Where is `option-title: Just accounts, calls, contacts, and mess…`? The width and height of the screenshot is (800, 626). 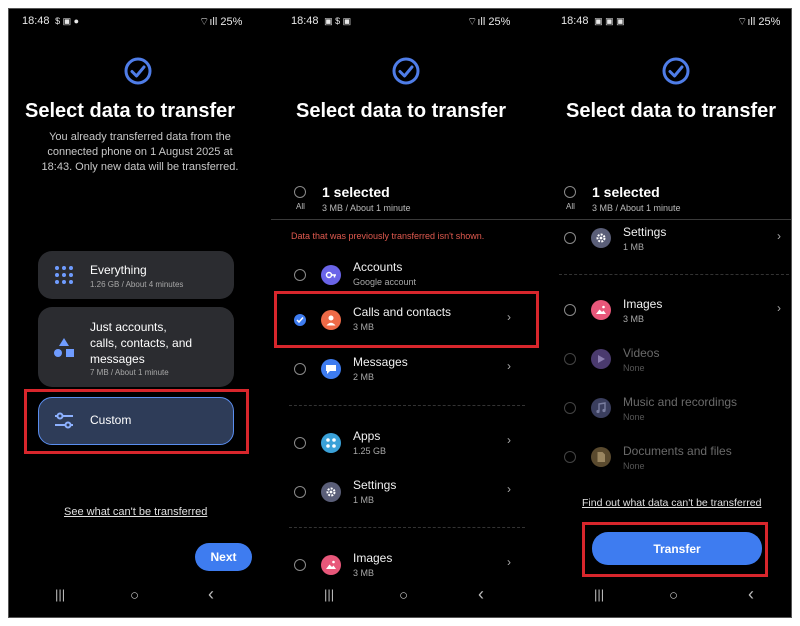 option-title: Just accounts, calls, contacts, and mess… is located at coordinates (141, 343).